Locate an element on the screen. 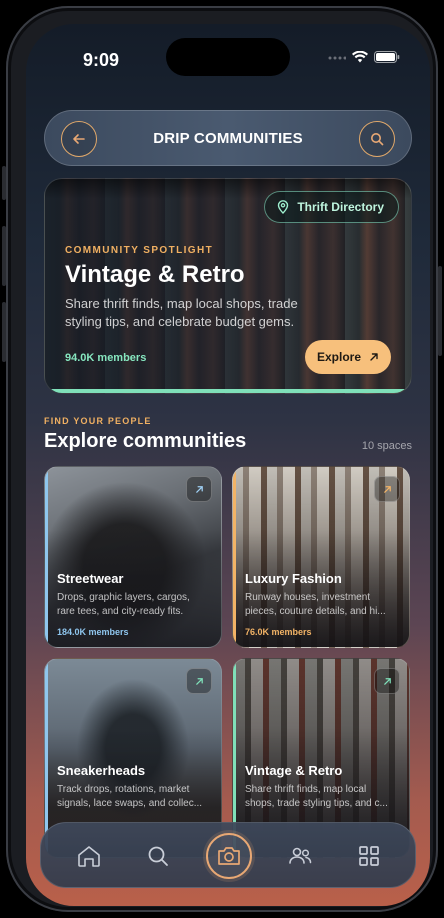 The width and height of the screenshot is (444, 918). dynamic-island is located at coordinates (228, 57).